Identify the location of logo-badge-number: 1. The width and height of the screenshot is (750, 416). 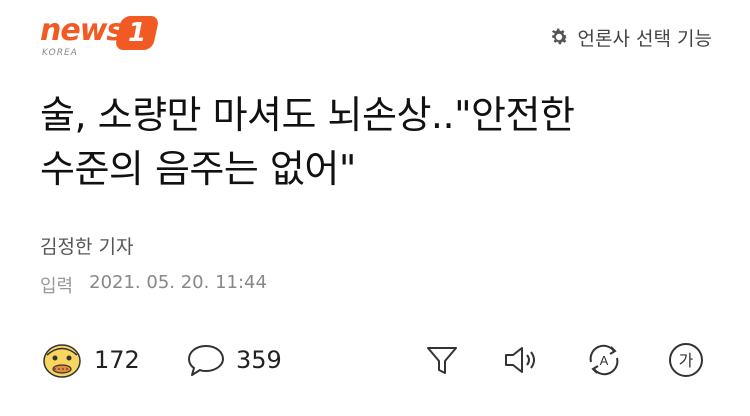
(137, 33).